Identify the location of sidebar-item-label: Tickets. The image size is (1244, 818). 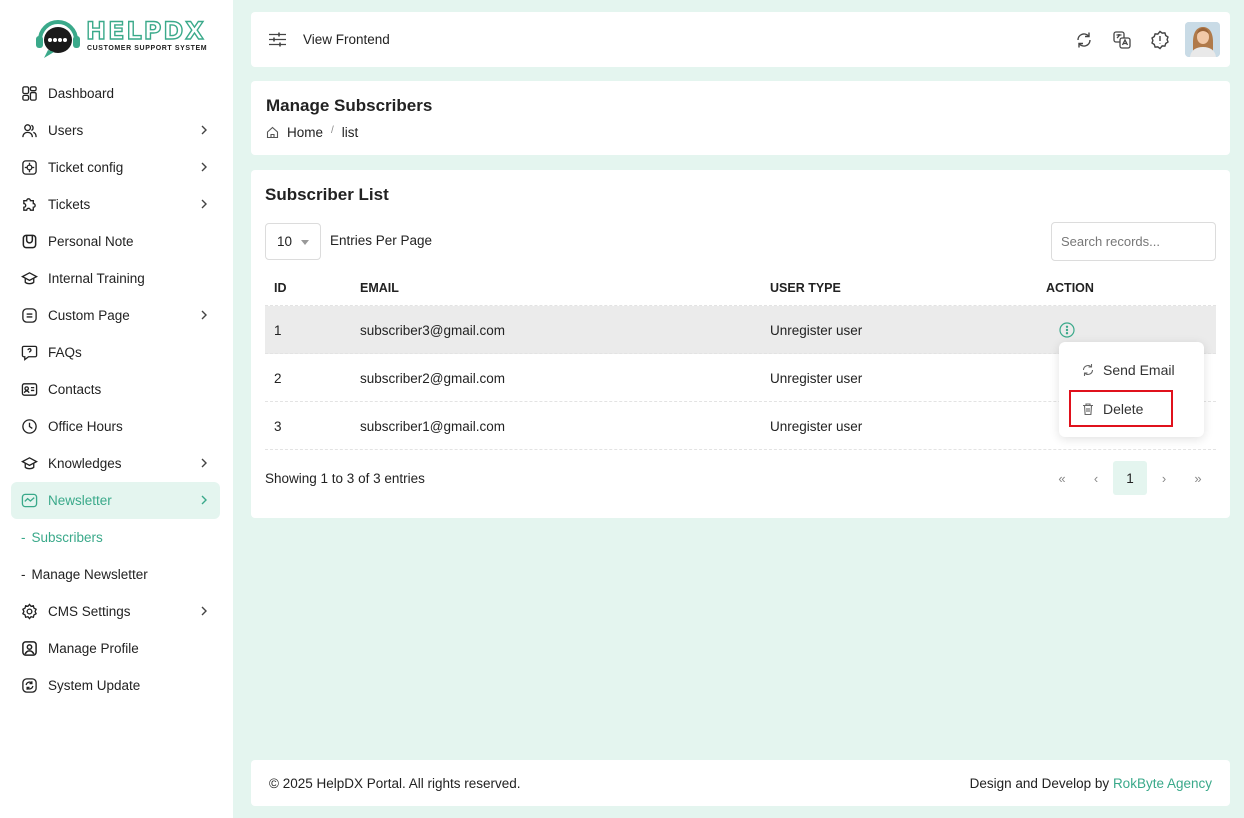
(69, 204).